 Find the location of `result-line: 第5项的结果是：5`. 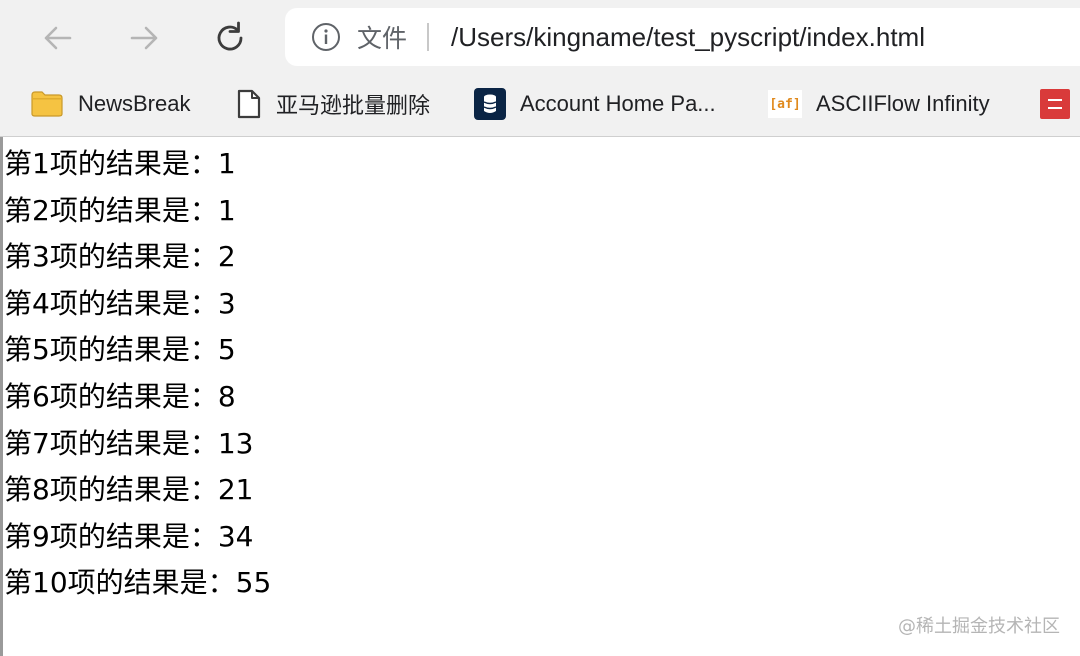

result-line: 第5项的结果是：5 is located at coordinates (539, 350).